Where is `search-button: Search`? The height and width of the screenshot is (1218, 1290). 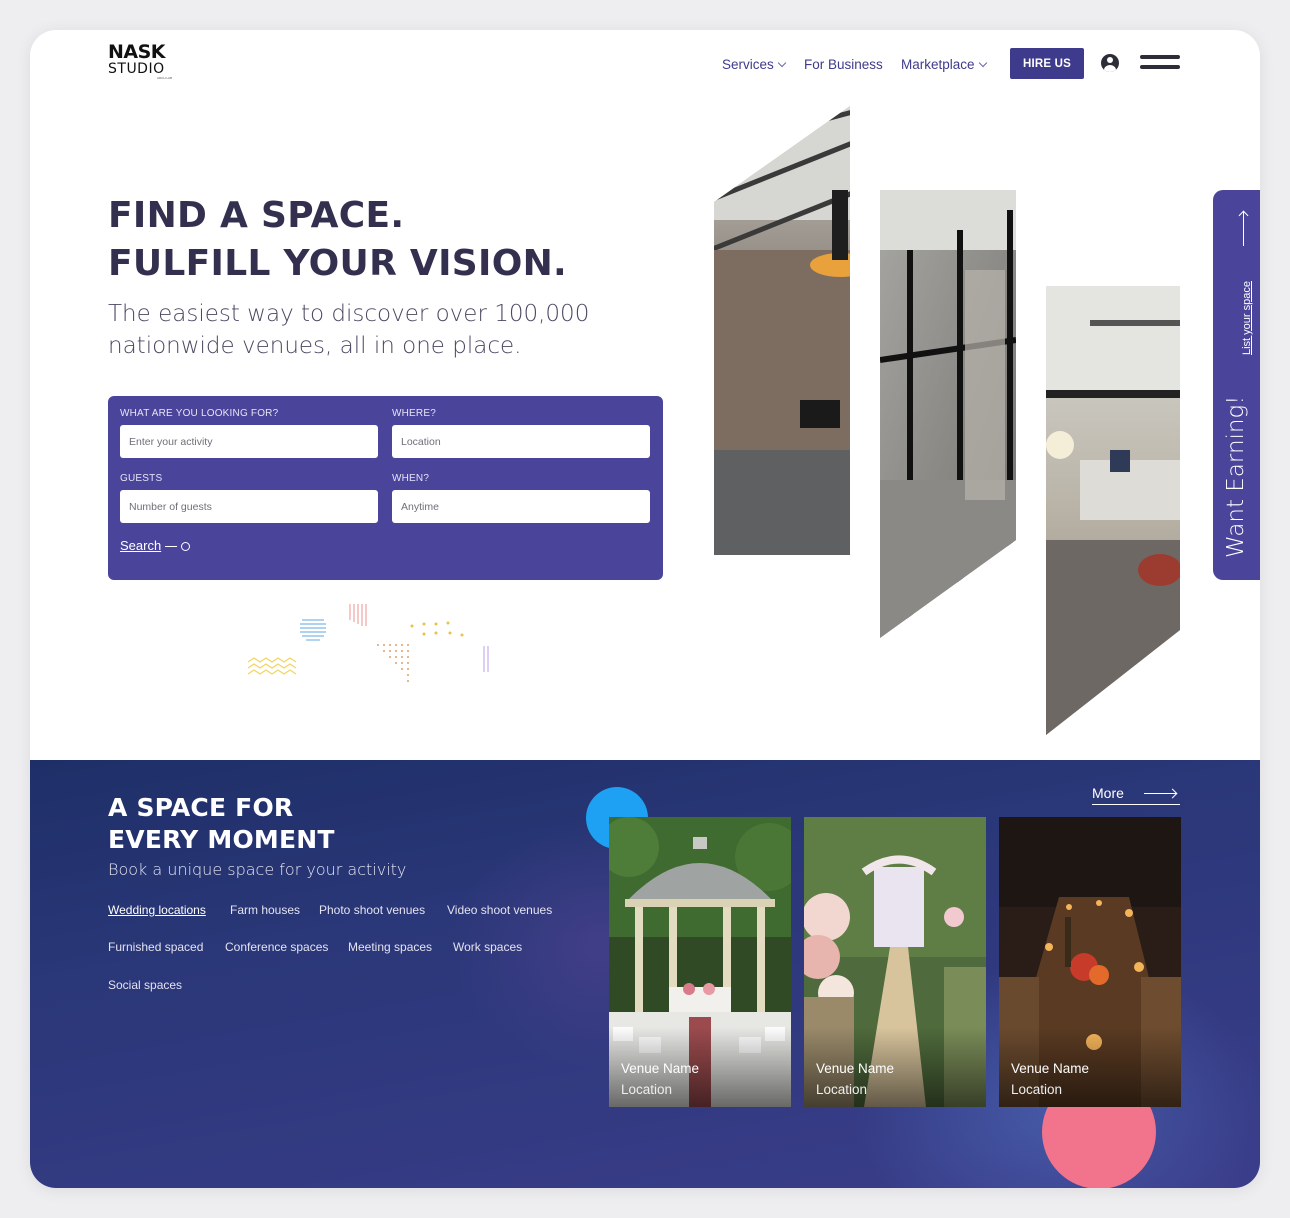
search-button: Search is located at coordinates (155, 545).